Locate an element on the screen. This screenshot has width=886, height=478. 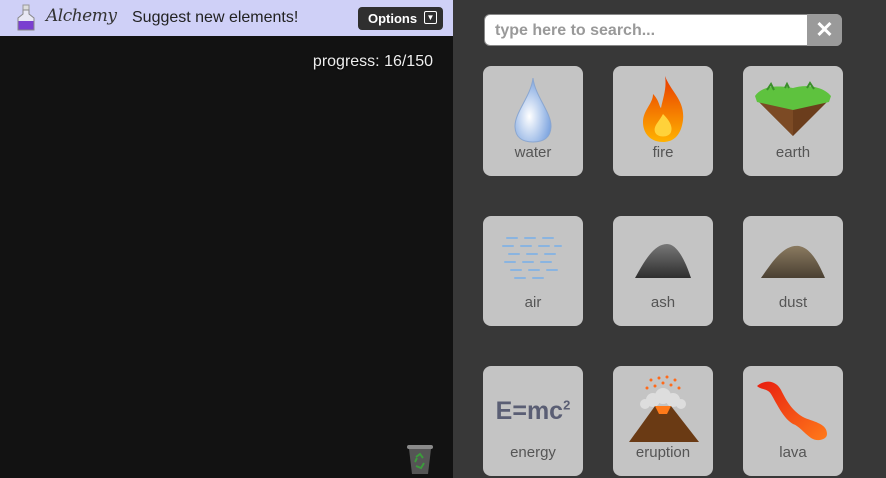
element-tile-lava: lava is located at coordinates (793, 421).